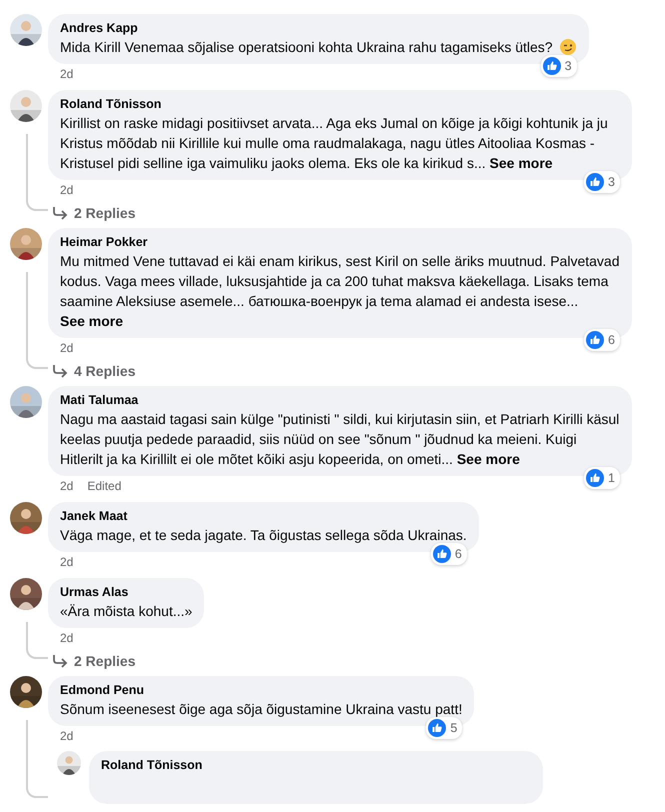  Describe the element at coordinates (261, 690) in the screenshot. I see `commenter-name: Edmond Penu` at that location.